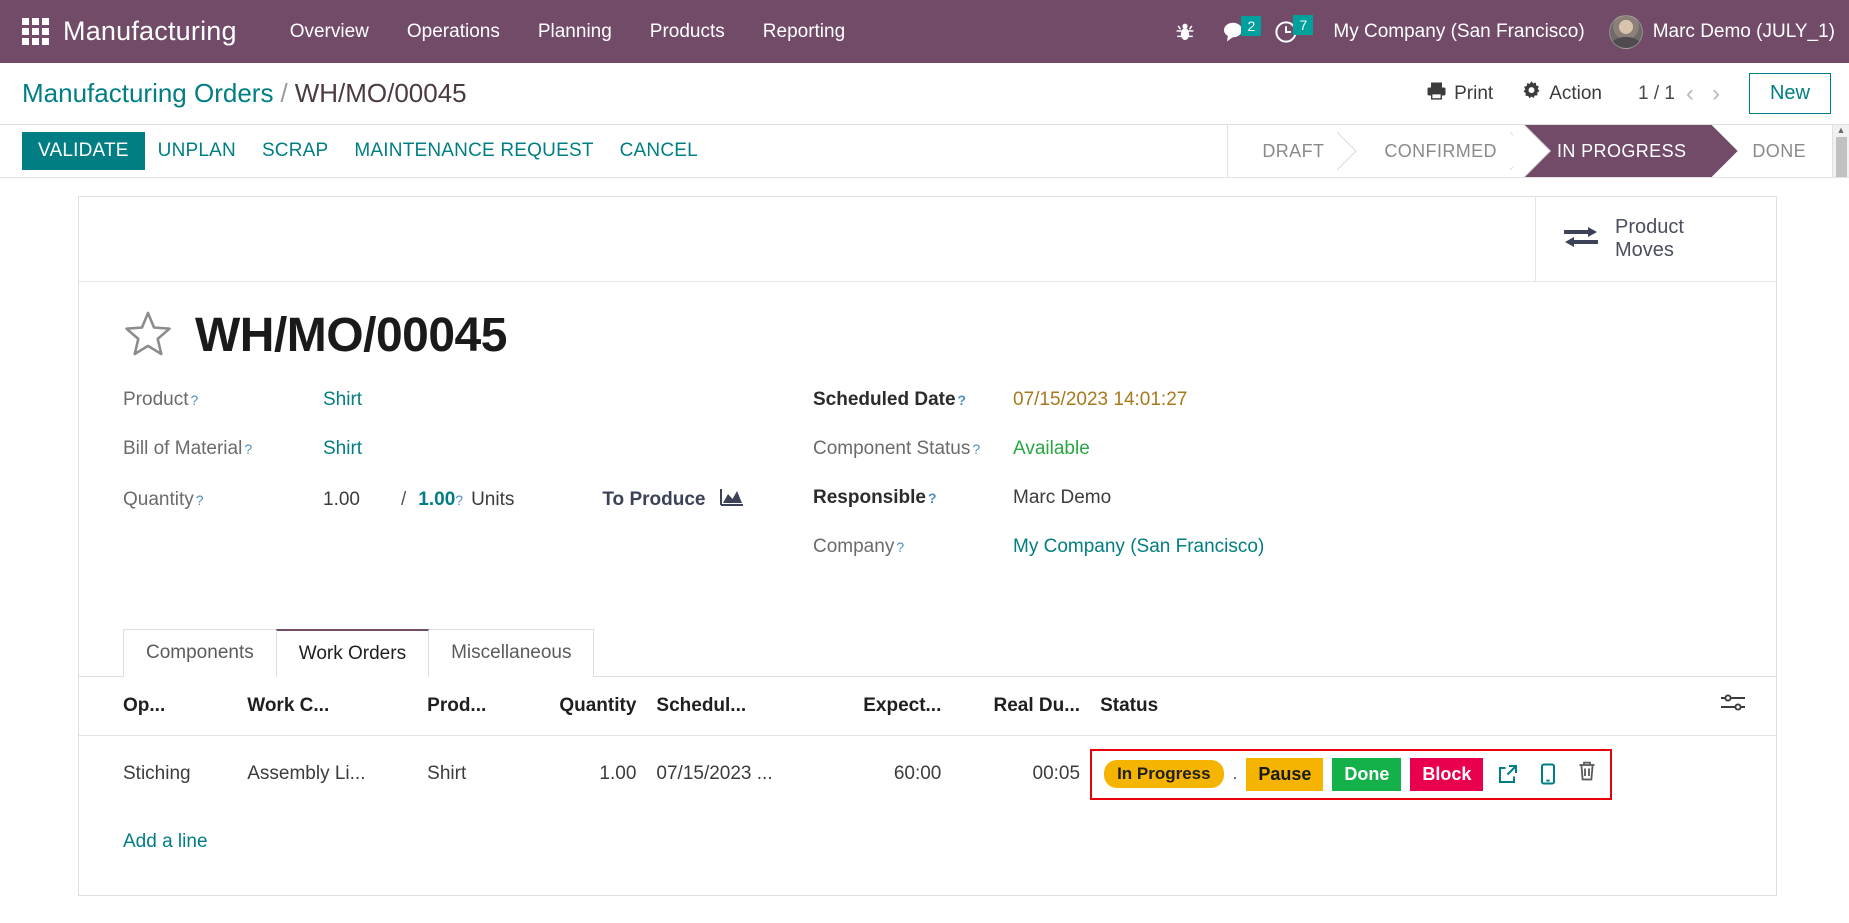  What do you see at coordinates (468, 413) in the screenshot?
I see `field-product: Product ? Shirt` at bounding box center [468, 413].